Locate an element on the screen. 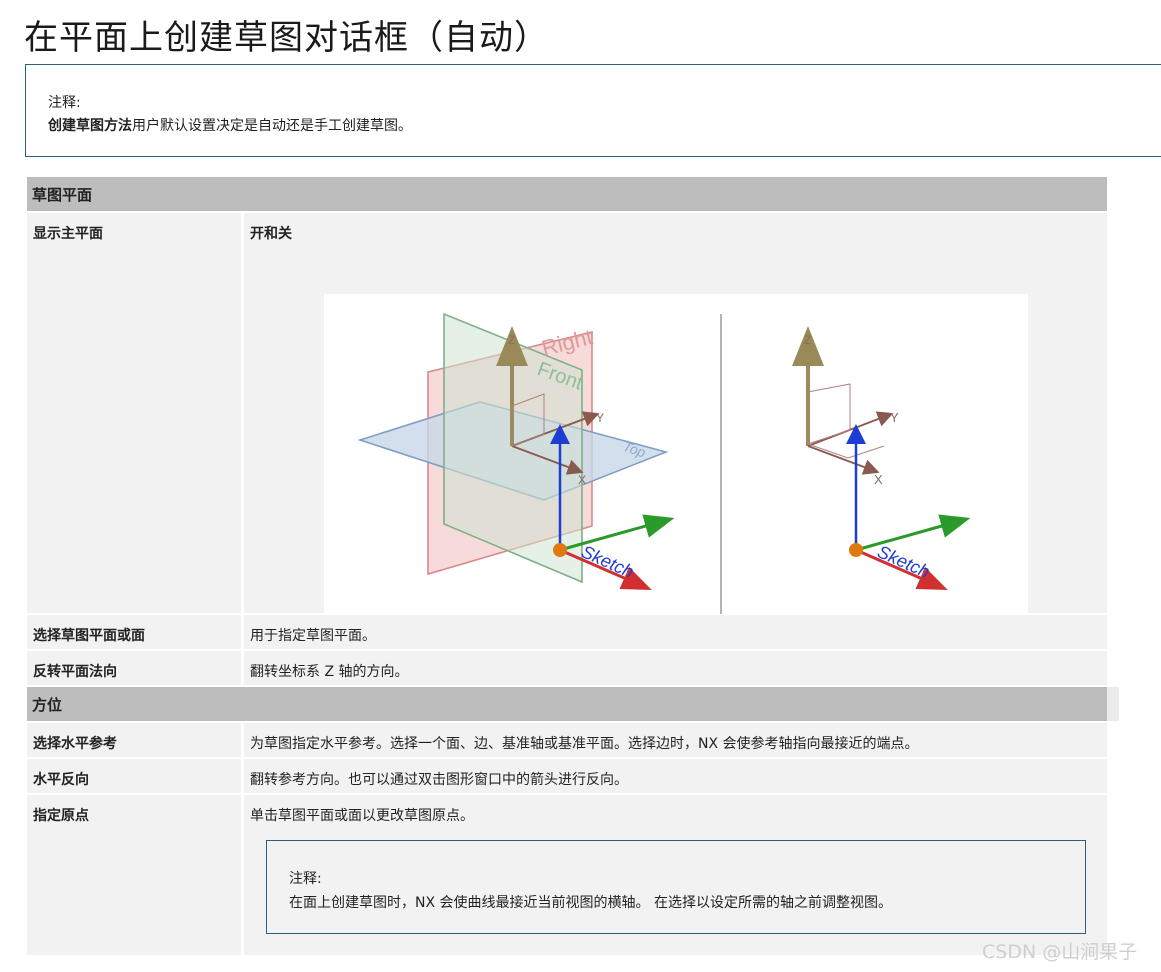  table-row-reverse-horizontal: 水平反向 翻转参考方向。也可以通过双击图形窗口中的箭头进行反向。 is located at coordinates (567, 776).